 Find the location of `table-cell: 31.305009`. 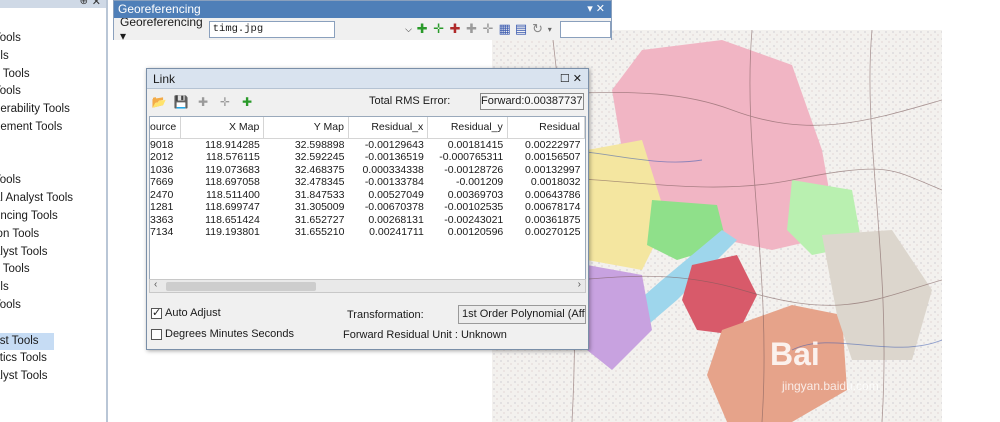

table-cell: 31.305009 is located at coordinates (319, 207).